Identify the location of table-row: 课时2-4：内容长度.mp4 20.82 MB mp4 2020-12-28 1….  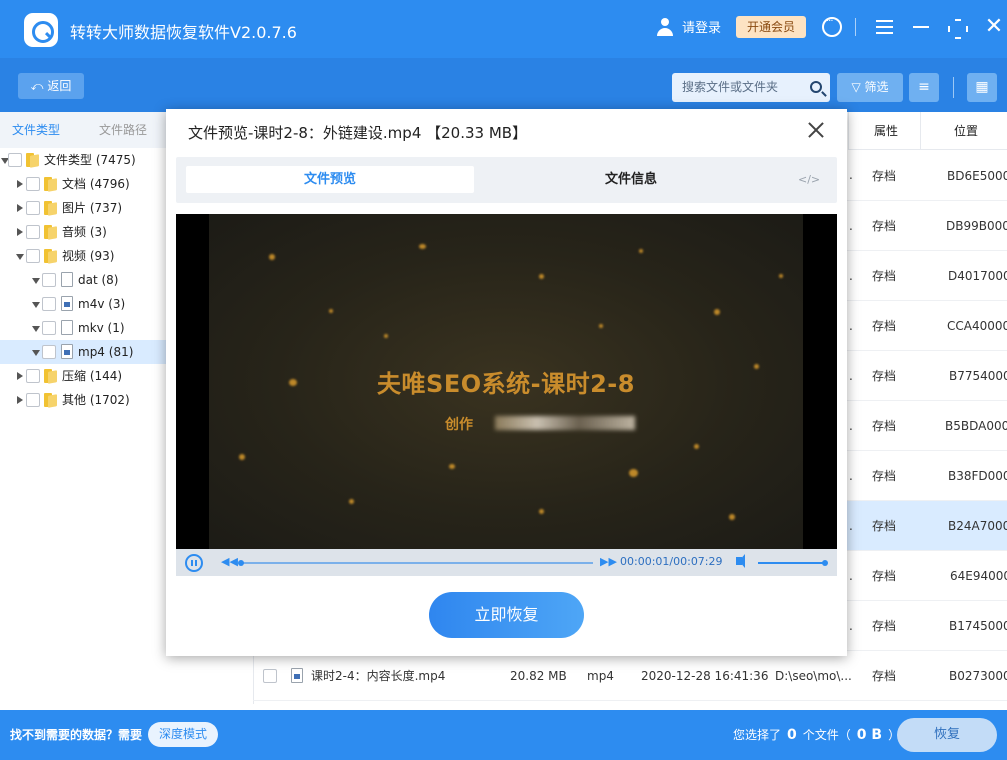
(630, 676).